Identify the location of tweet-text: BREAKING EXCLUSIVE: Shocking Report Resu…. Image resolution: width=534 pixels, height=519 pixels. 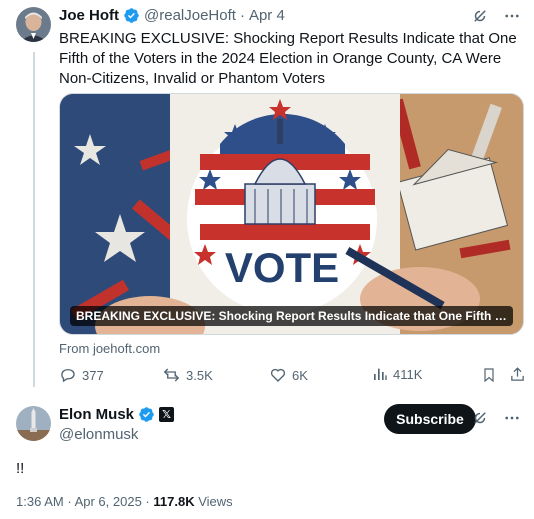
(288, 58).